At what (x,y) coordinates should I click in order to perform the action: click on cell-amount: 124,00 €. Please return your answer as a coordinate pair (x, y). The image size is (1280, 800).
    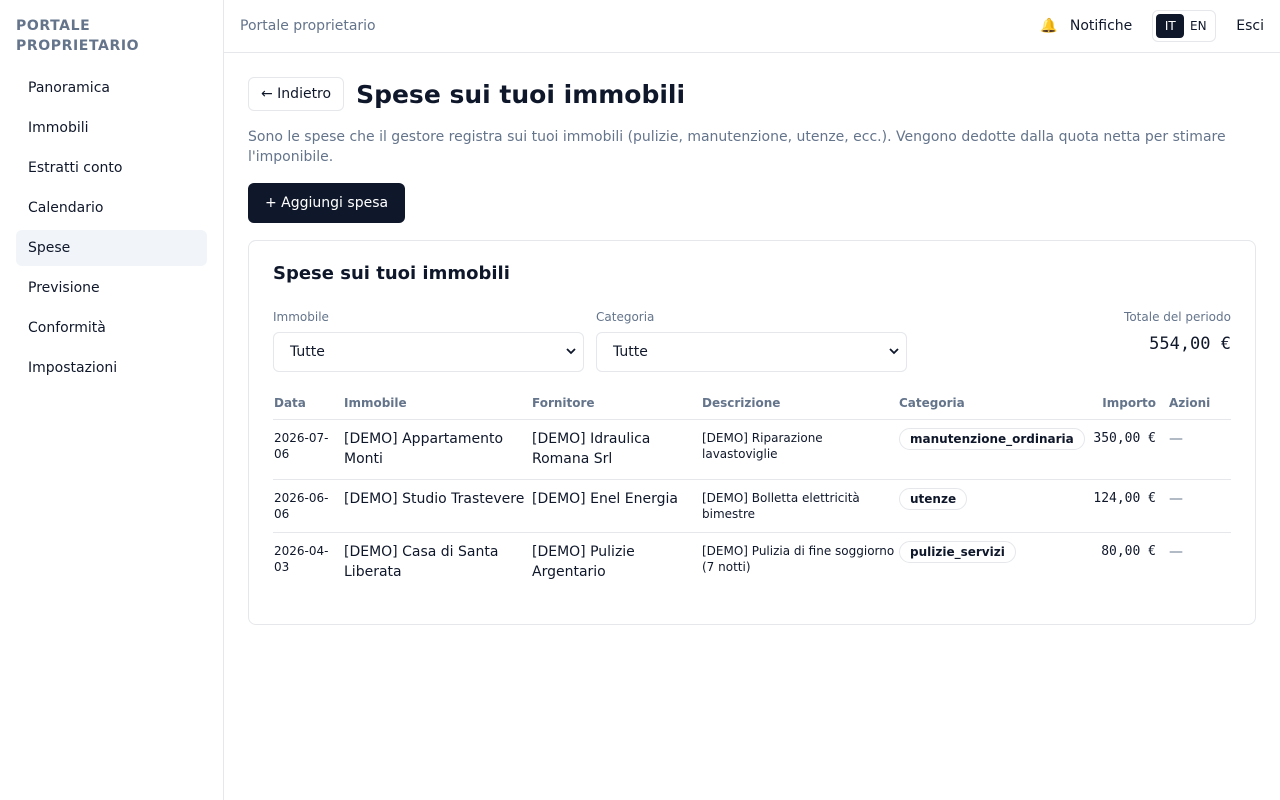
    Looking at the image, I should click on (1128, 506).